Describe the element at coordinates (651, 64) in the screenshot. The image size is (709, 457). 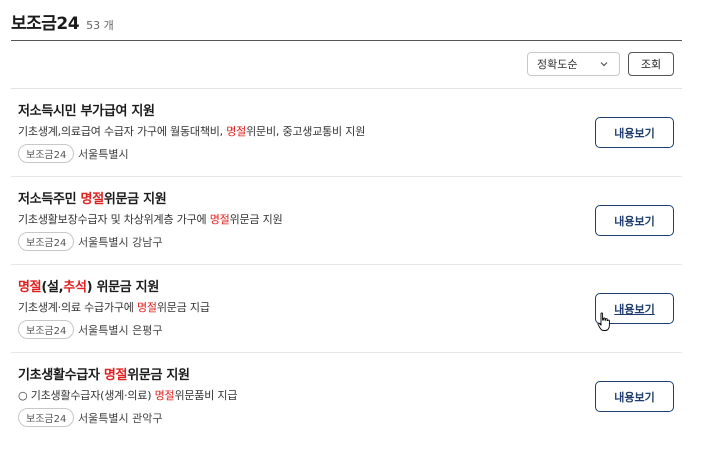
I see `search-button: 조회` at that location.